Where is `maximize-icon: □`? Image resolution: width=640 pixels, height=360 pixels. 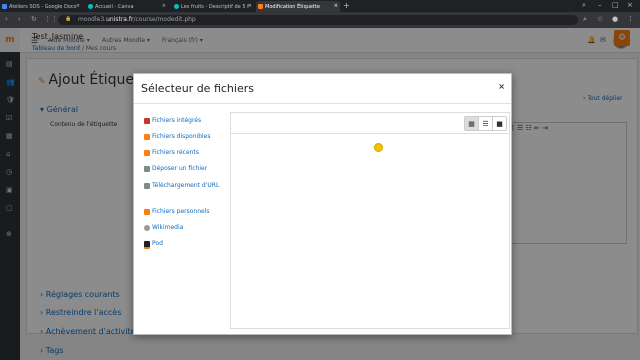 maximize-icon: □ is located at coordinates (615, 5).